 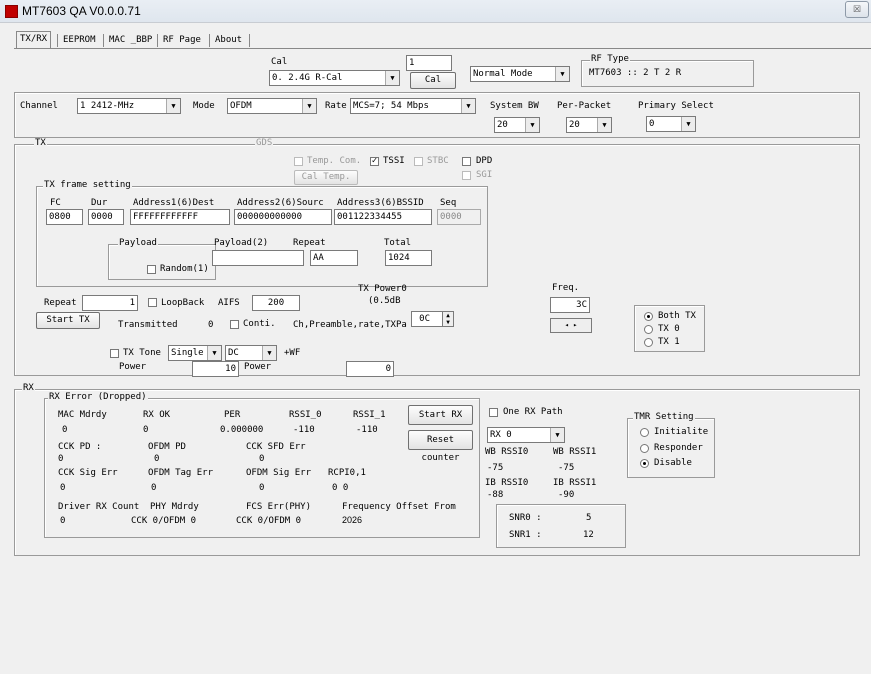 What do you see at coordinates (162, 262) in the screenshot?
I see `payload-group` at bounding box center [162, 262].